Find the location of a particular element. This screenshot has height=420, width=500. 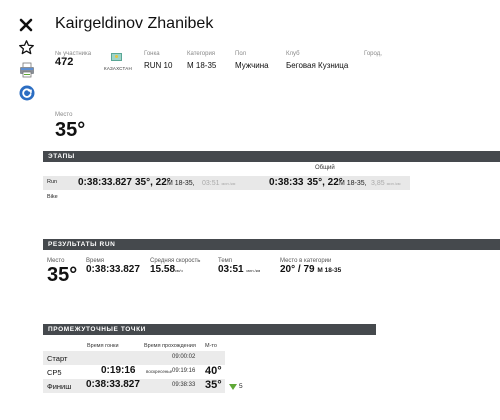

race-value: RUN 10 is located at coordinates (158, 65).